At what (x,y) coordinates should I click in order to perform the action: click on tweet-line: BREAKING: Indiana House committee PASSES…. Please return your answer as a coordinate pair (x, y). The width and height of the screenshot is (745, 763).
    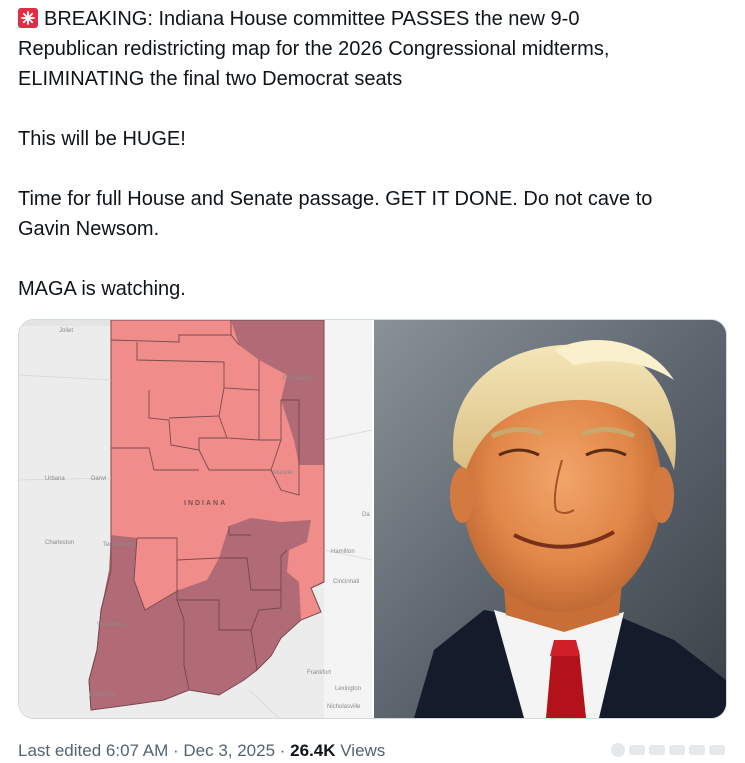
    Looking at the image, I should click on (368, 19).